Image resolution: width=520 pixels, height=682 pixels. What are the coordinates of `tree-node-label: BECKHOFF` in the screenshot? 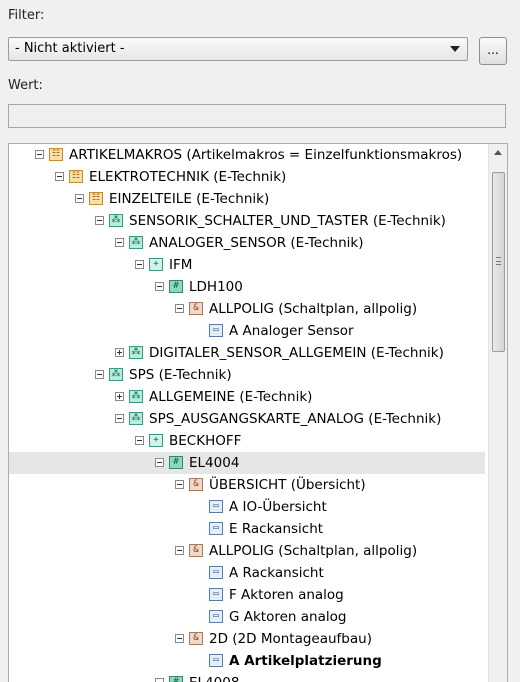 It's located at (205, 441).